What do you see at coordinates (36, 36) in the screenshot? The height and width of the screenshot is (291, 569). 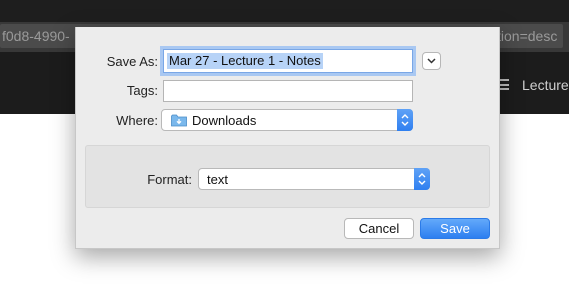 I see `url-text-left: f0d8-4990-` at bounding box center [36, 36].